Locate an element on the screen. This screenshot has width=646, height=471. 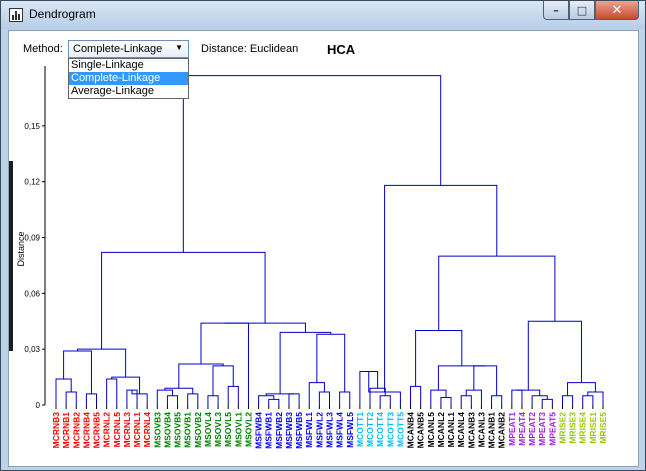
leaf-label-mcott3: MCOTT3 is located at coordinates (390, 429).